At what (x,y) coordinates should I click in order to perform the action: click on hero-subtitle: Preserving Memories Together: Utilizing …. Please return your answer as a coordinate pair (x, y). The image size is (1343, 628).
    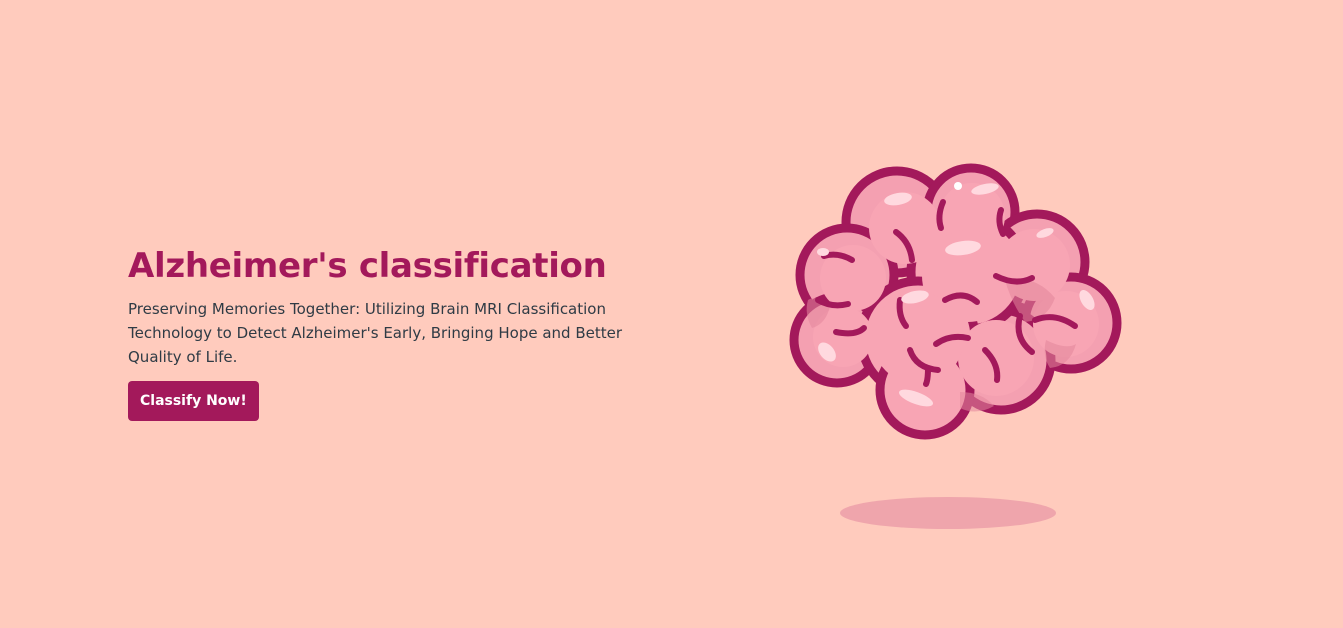
    Looking at the image, I should click on (375, 333).